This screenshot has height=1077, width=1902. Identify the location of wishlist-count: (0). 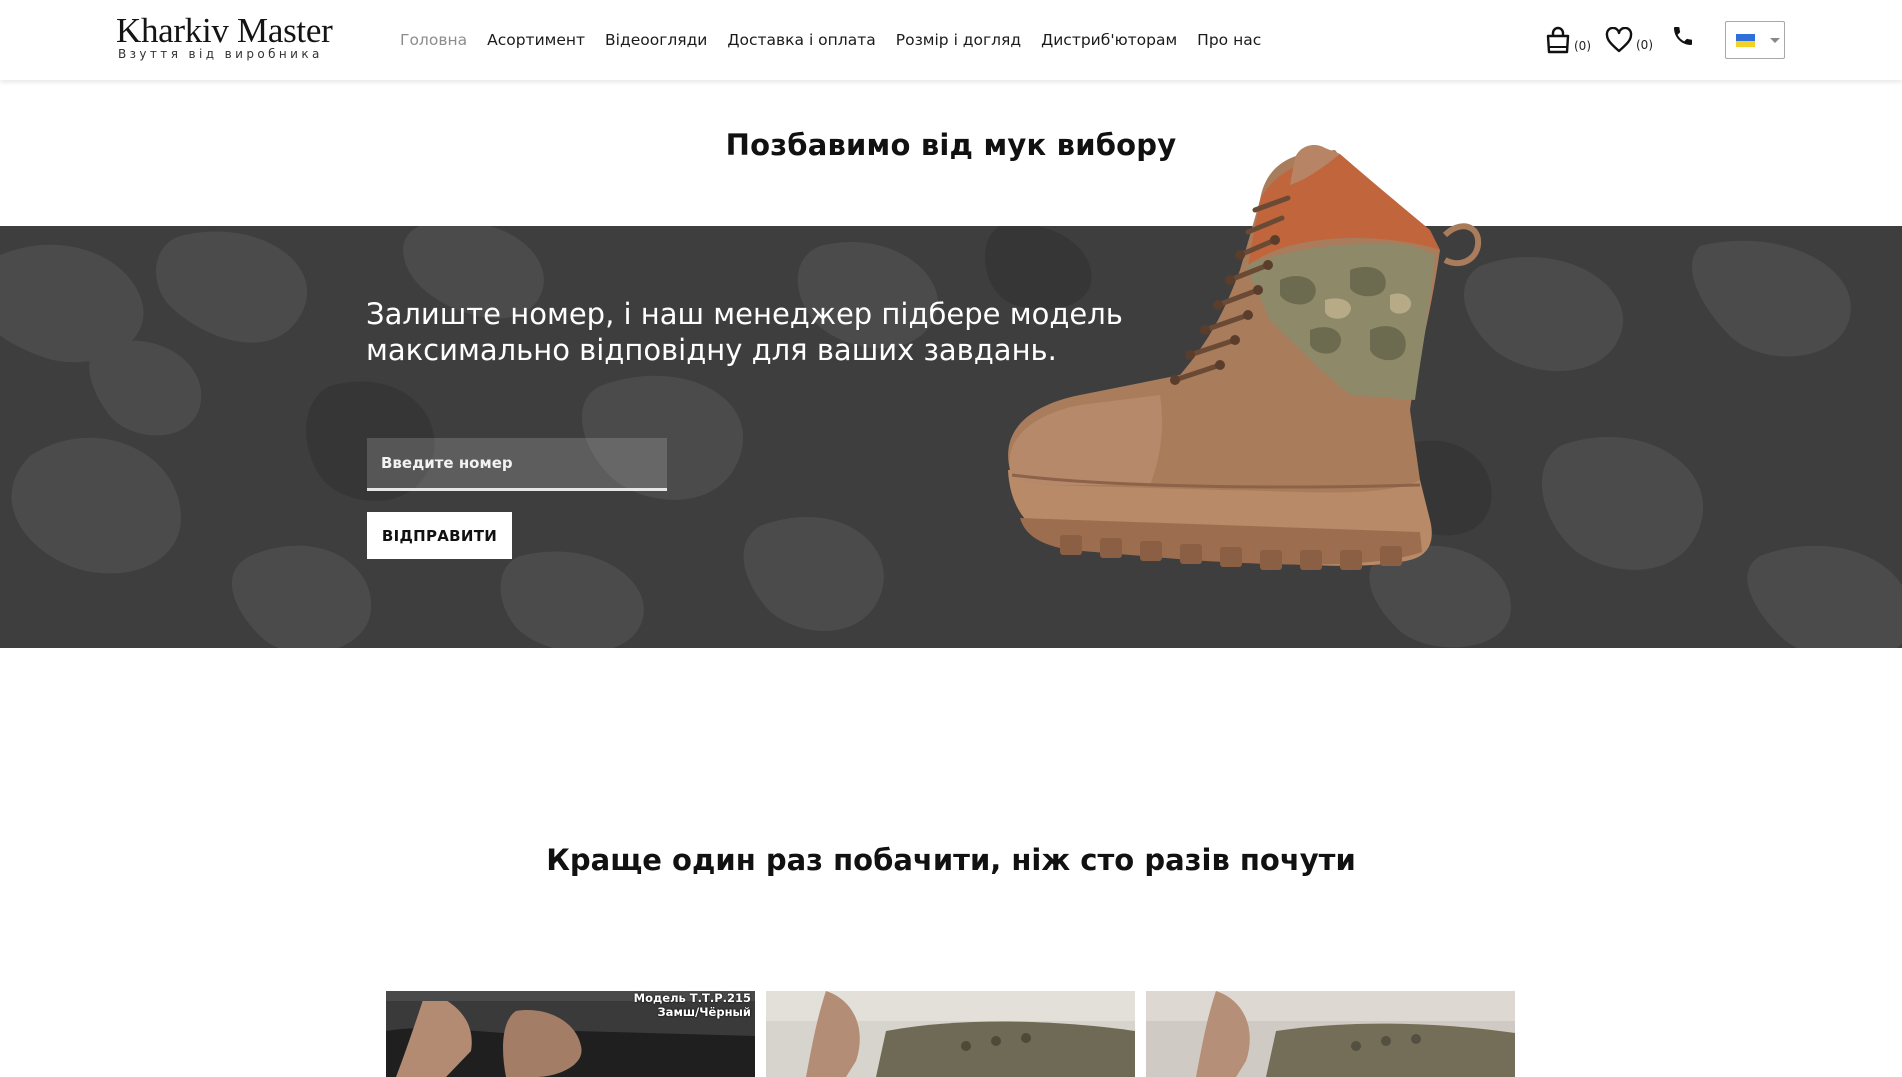
(1644, 45).